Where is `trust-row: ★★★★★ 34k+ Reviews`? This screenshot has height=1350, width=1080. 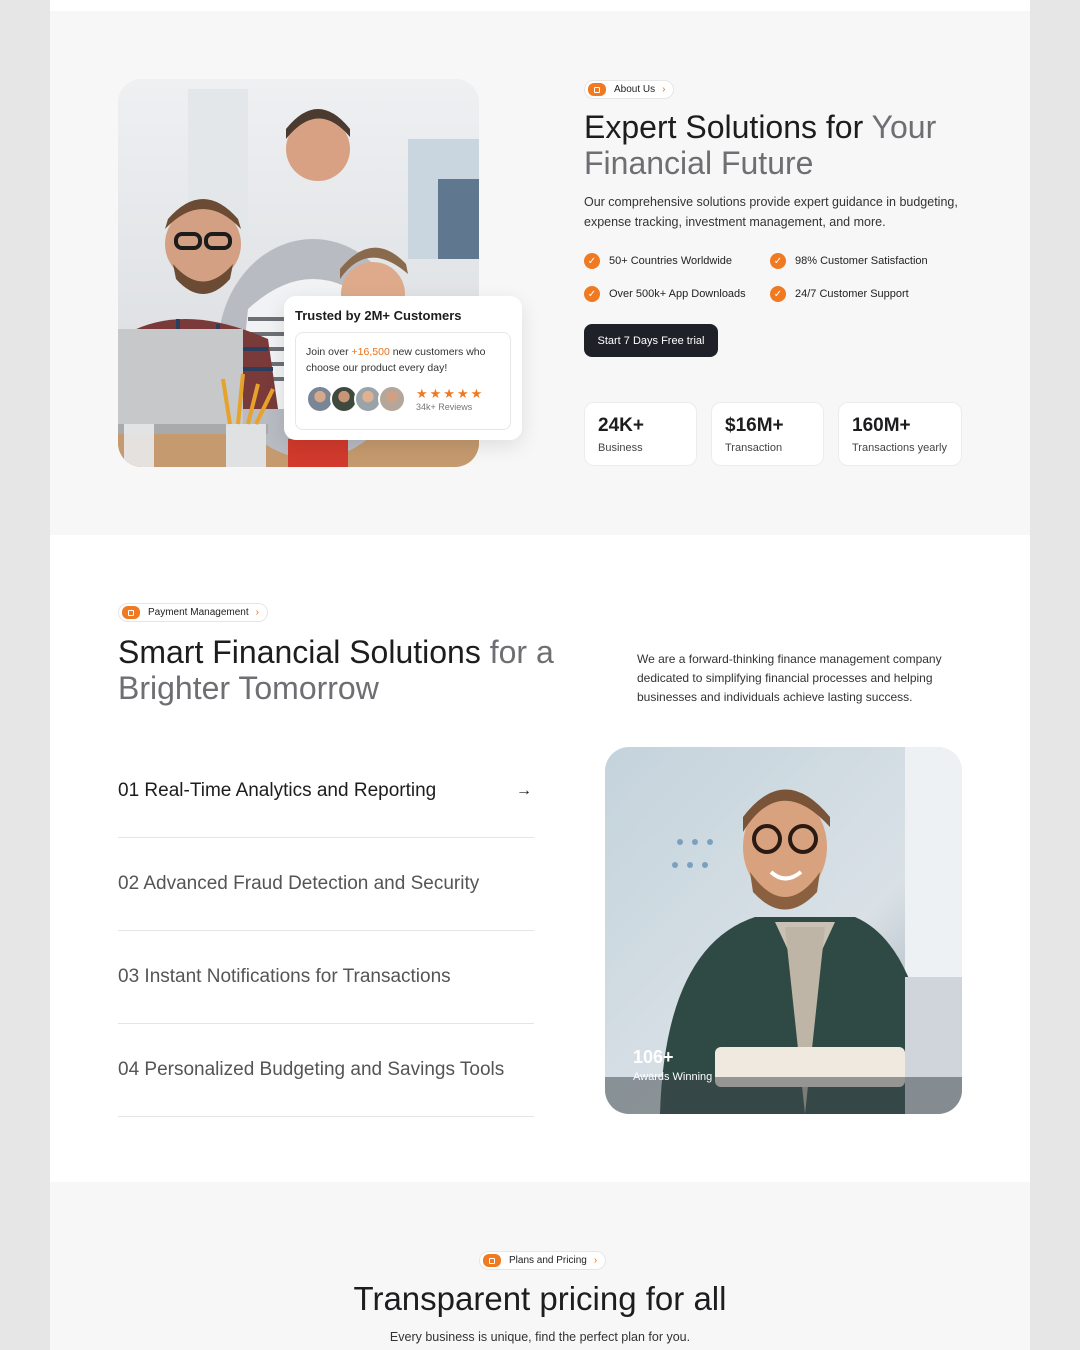 trust-row: ★★★★★ 34k+ Reviews is located at coordinates (403, 399).